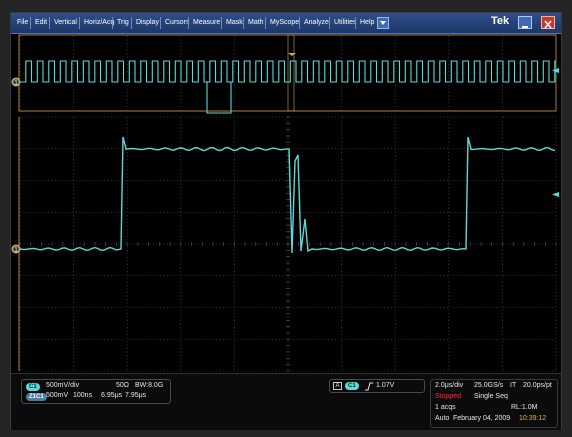  What do you see at coordinates (525, 22) in the screenshot?
I see `minimize-button` at bounding box center [525, 22].